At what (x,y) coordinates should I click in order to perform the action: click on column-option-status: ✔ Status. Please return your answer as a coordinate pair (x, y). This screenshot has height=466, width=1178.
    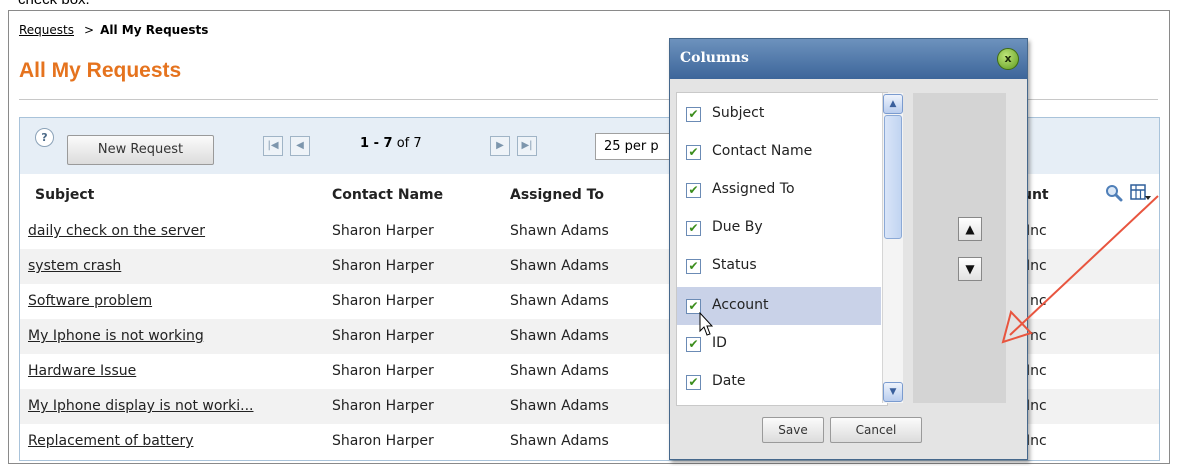
    Looking at the image, I should click on (779, 266).